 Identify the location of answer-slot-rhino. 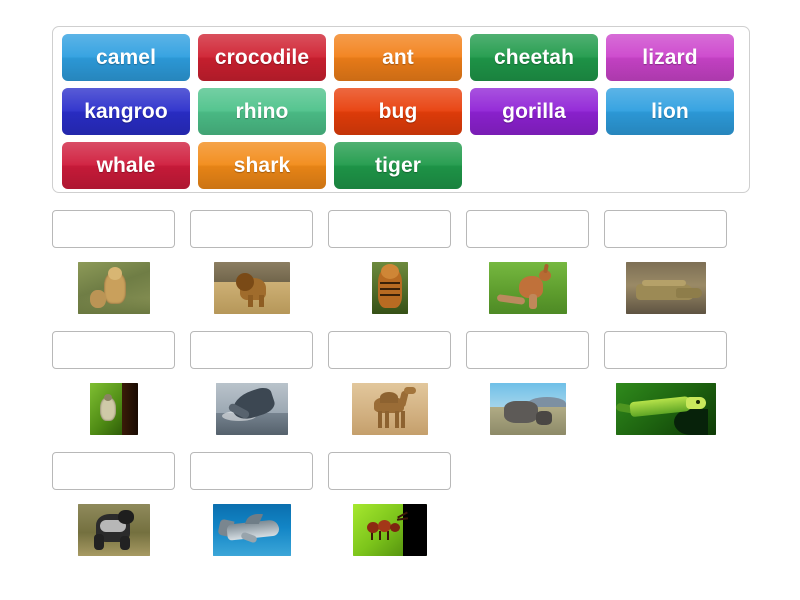
(527, 383).